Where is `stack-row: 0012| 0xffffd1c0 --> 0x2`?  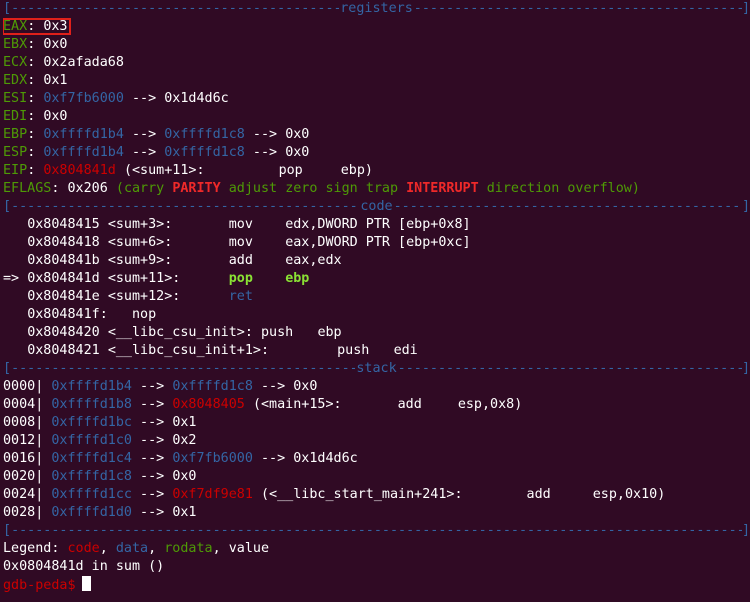 stack-row: 0012| 0xffffd1c0 --> 0x2 is located at coordinates (100, 440).